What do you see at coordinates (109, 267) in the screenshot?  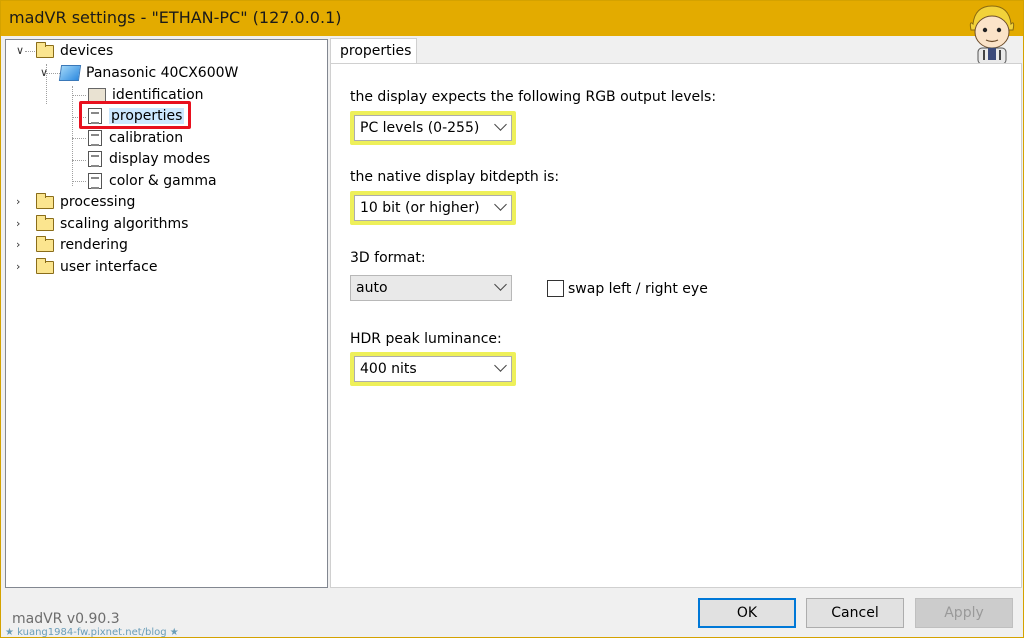 I see `tree-item-label: user interface` at bounding box center [109, 267].